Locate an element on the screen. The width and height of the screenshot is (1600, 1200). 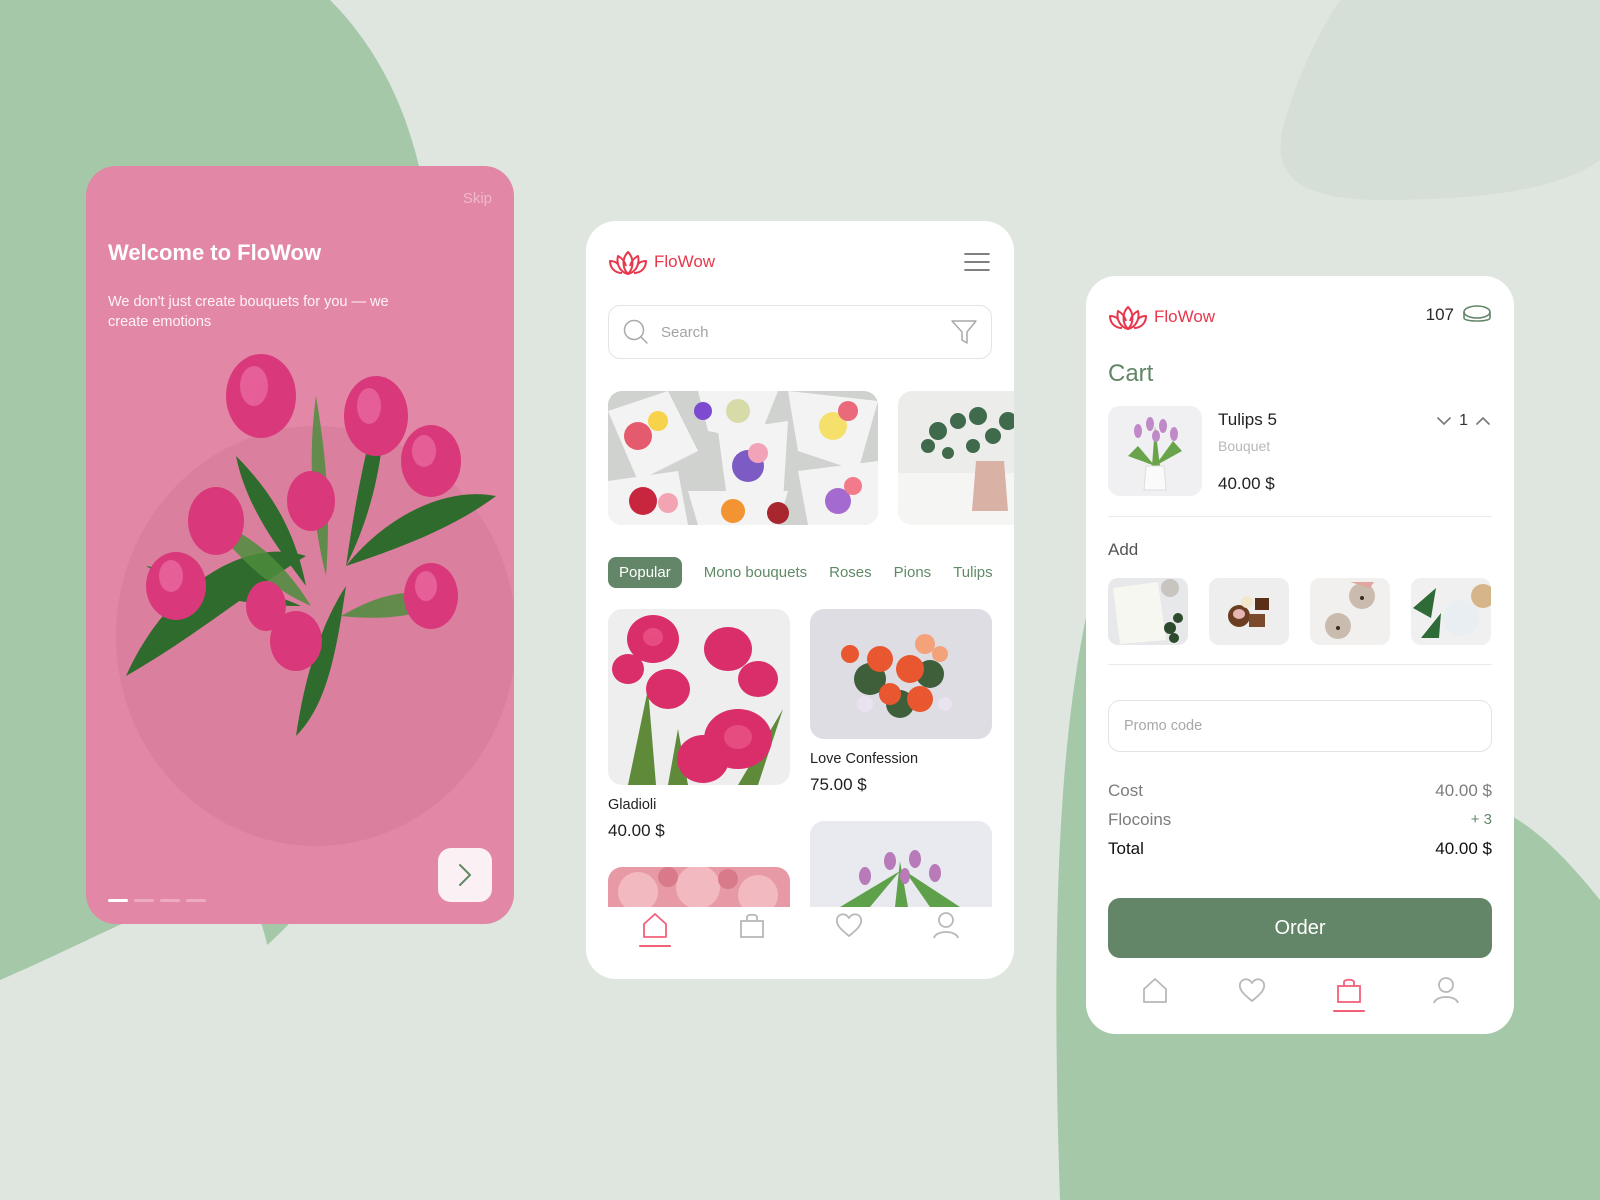
love-confession-image is located at coordinates (901, 674).